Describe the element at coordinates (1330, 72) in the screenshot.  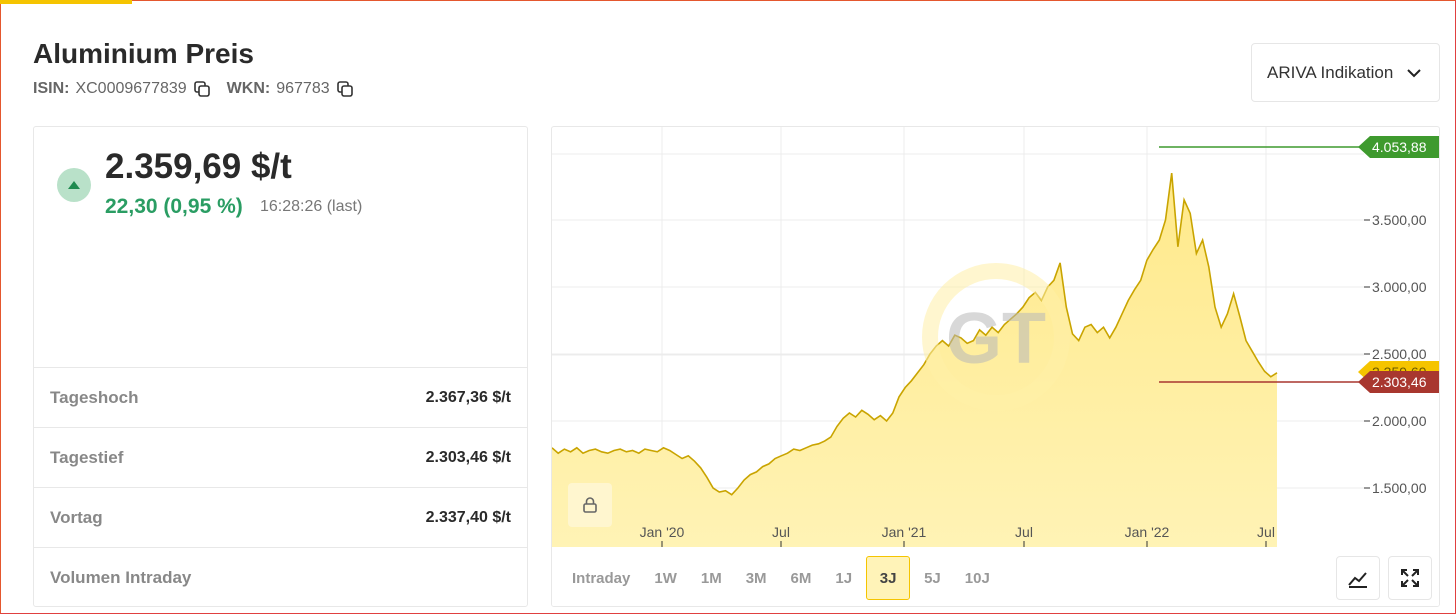
I see `source-dropdown-value: ARIVA Indikation` at that location.